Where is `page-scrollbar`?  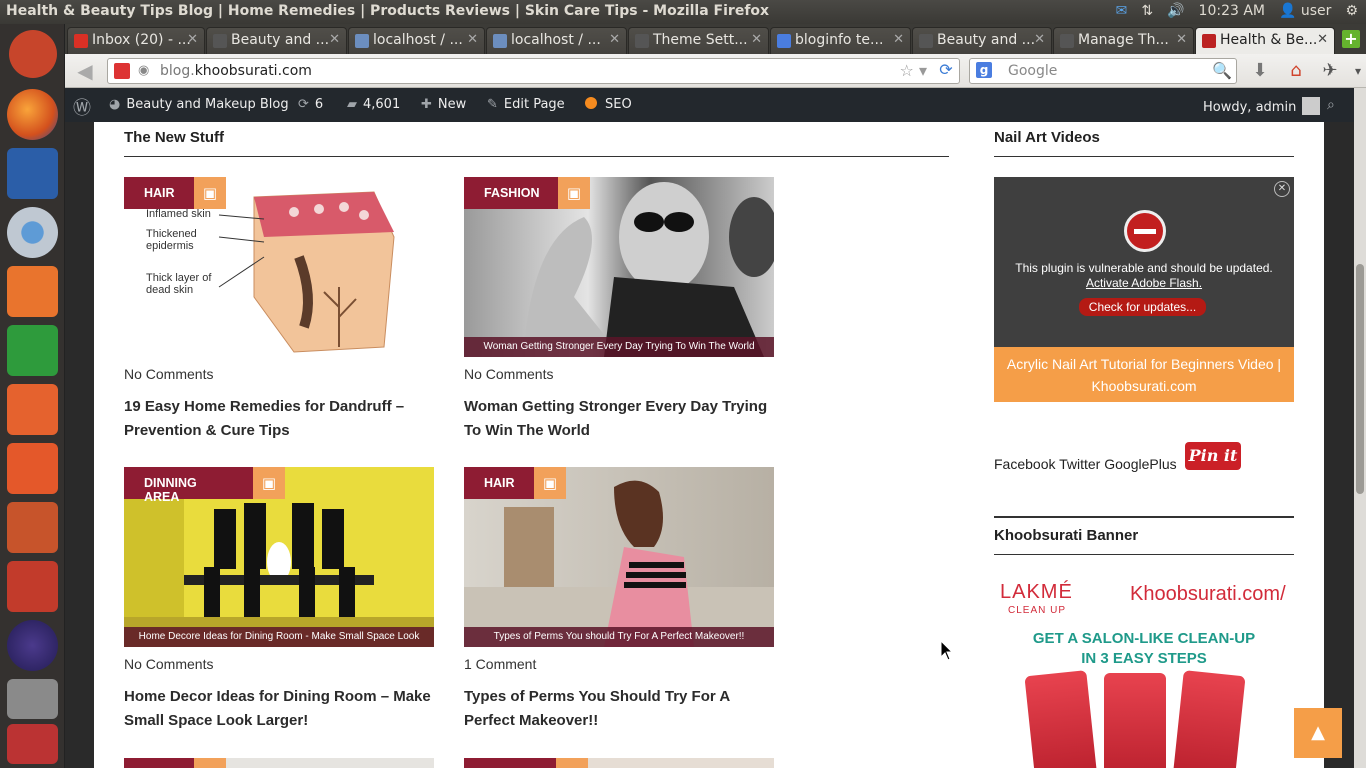 page-scrollbar is located at coordinates (1360, 428).